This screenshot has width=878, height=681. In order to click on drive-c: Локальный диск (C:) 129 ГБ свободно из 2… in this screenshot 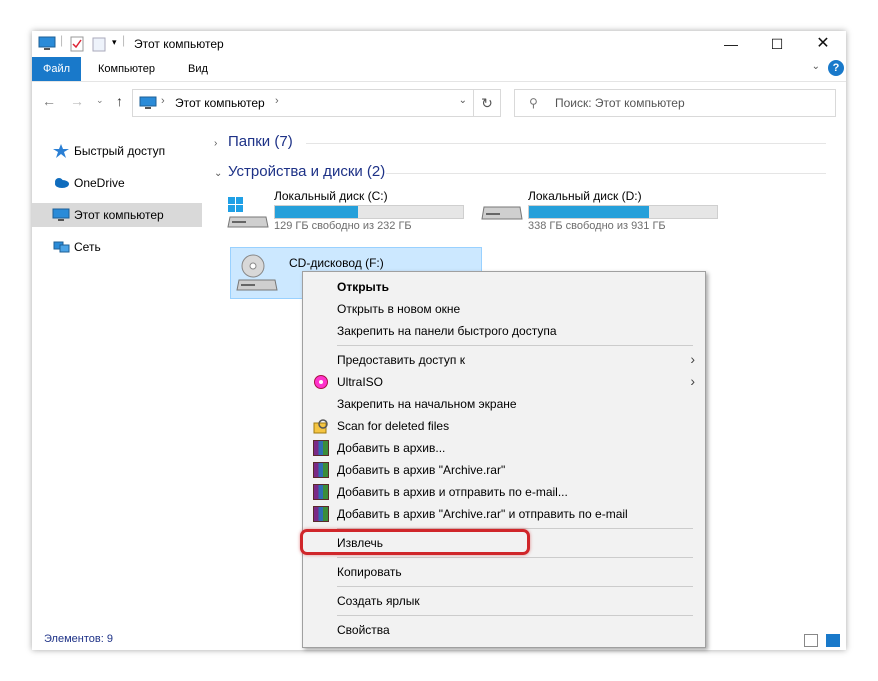, I will do `click(351, 215)`.